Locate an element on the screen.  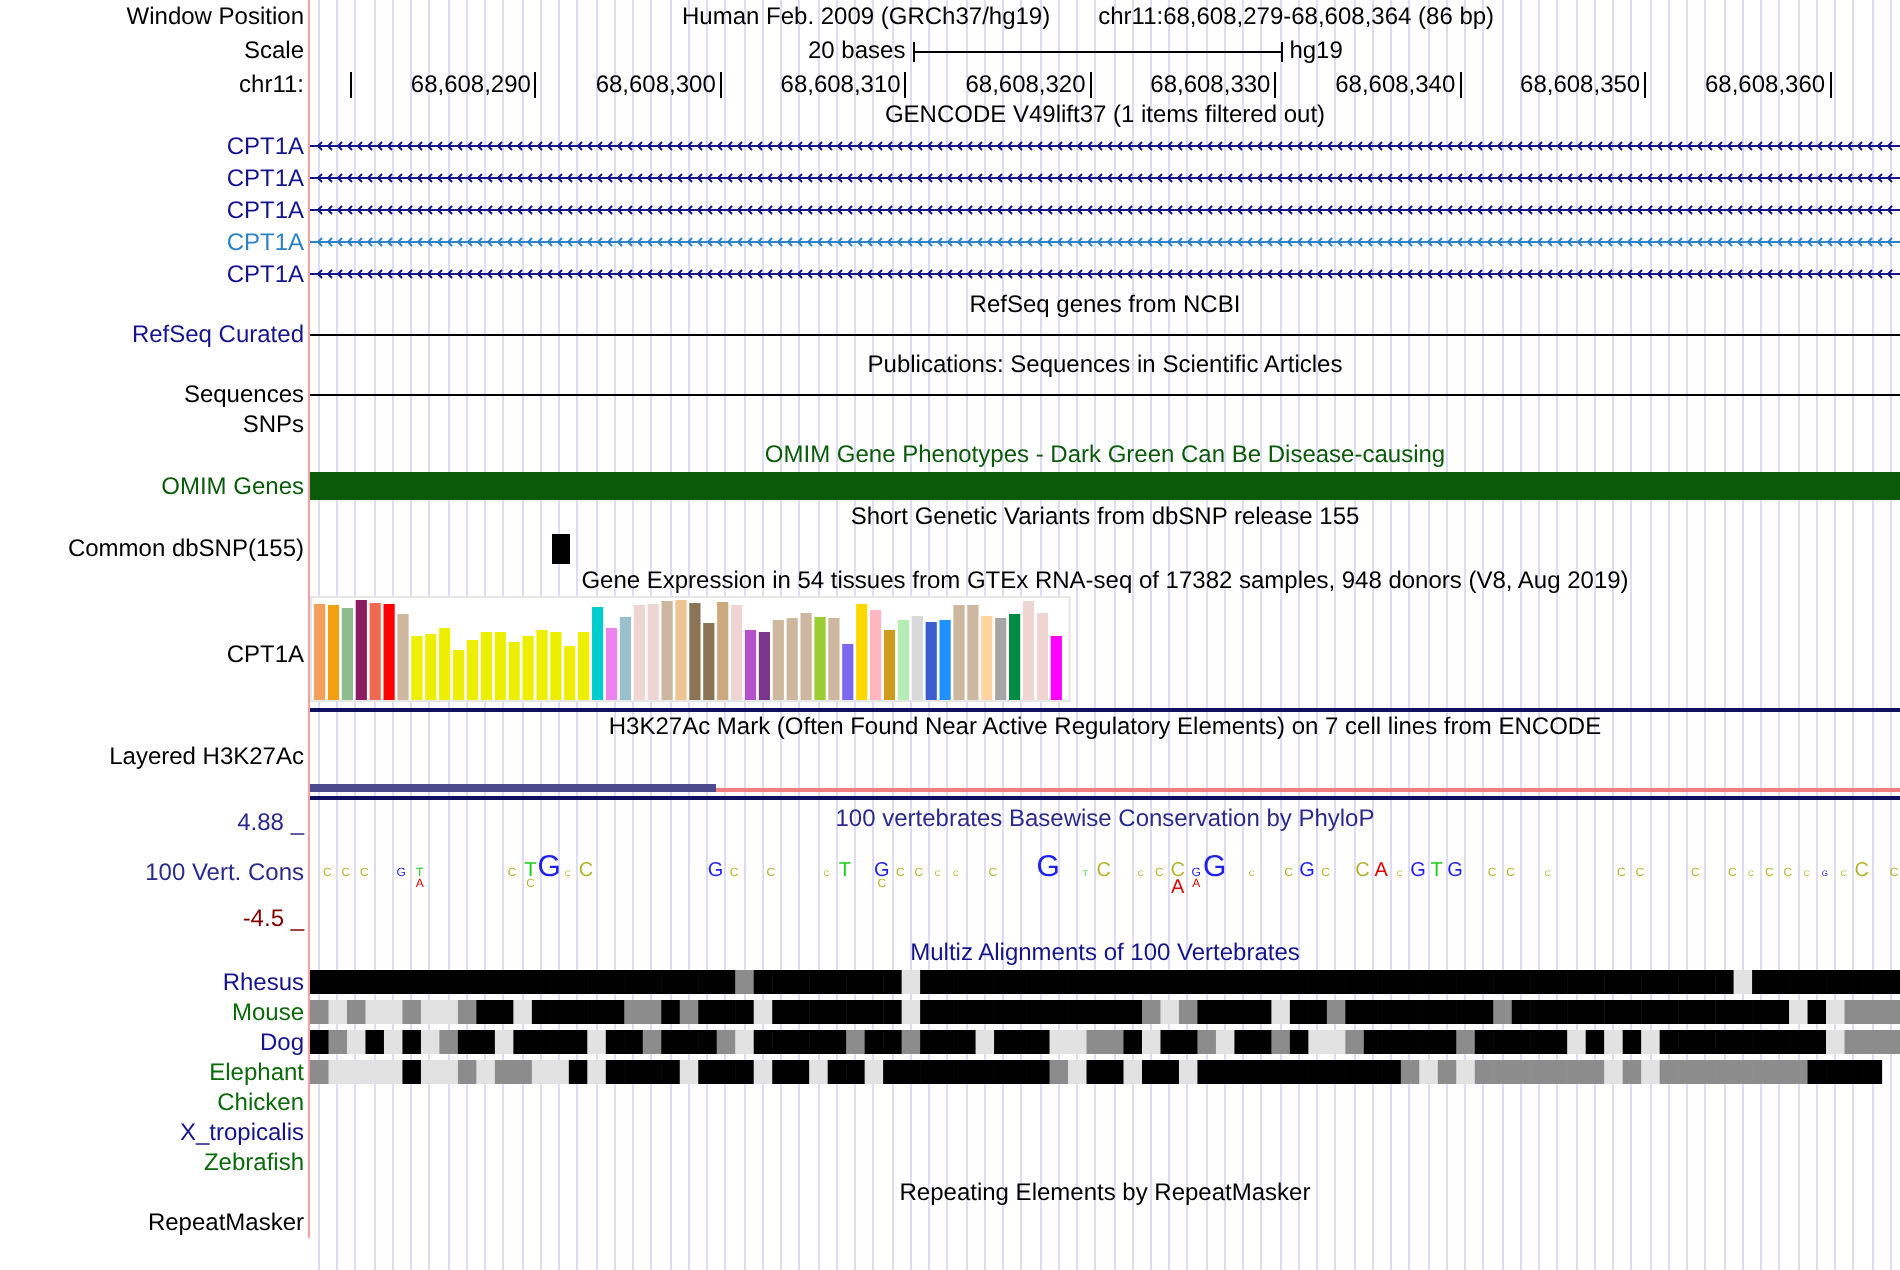
region-label: chr11:68,608,279-68,608,364 (86 bp) is located at coordinates (1296, 17).